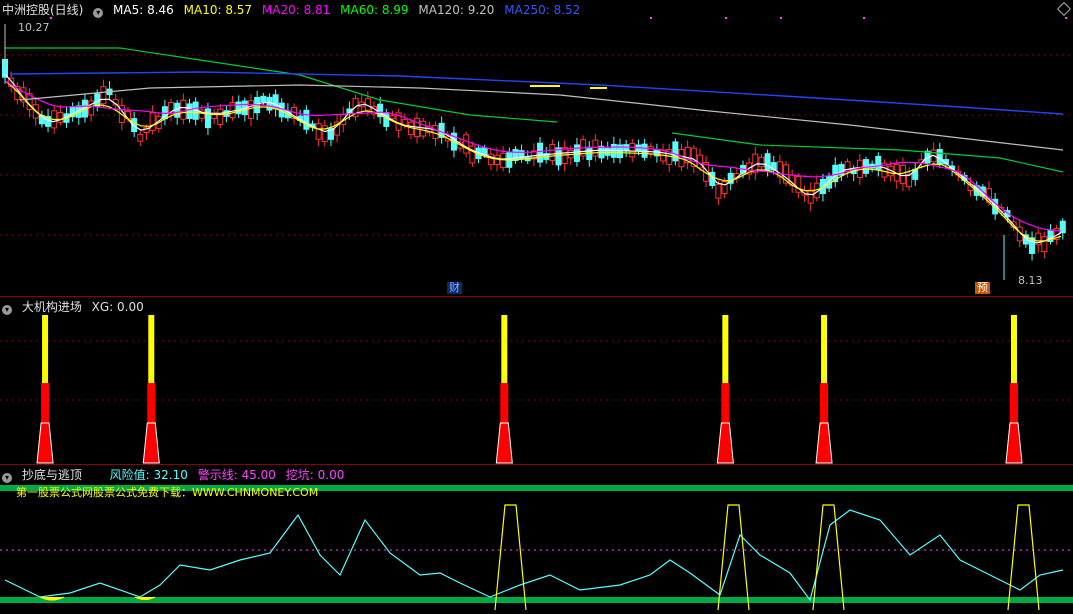  I want to click on institution-title: 大机构进场, so click(51, 307).